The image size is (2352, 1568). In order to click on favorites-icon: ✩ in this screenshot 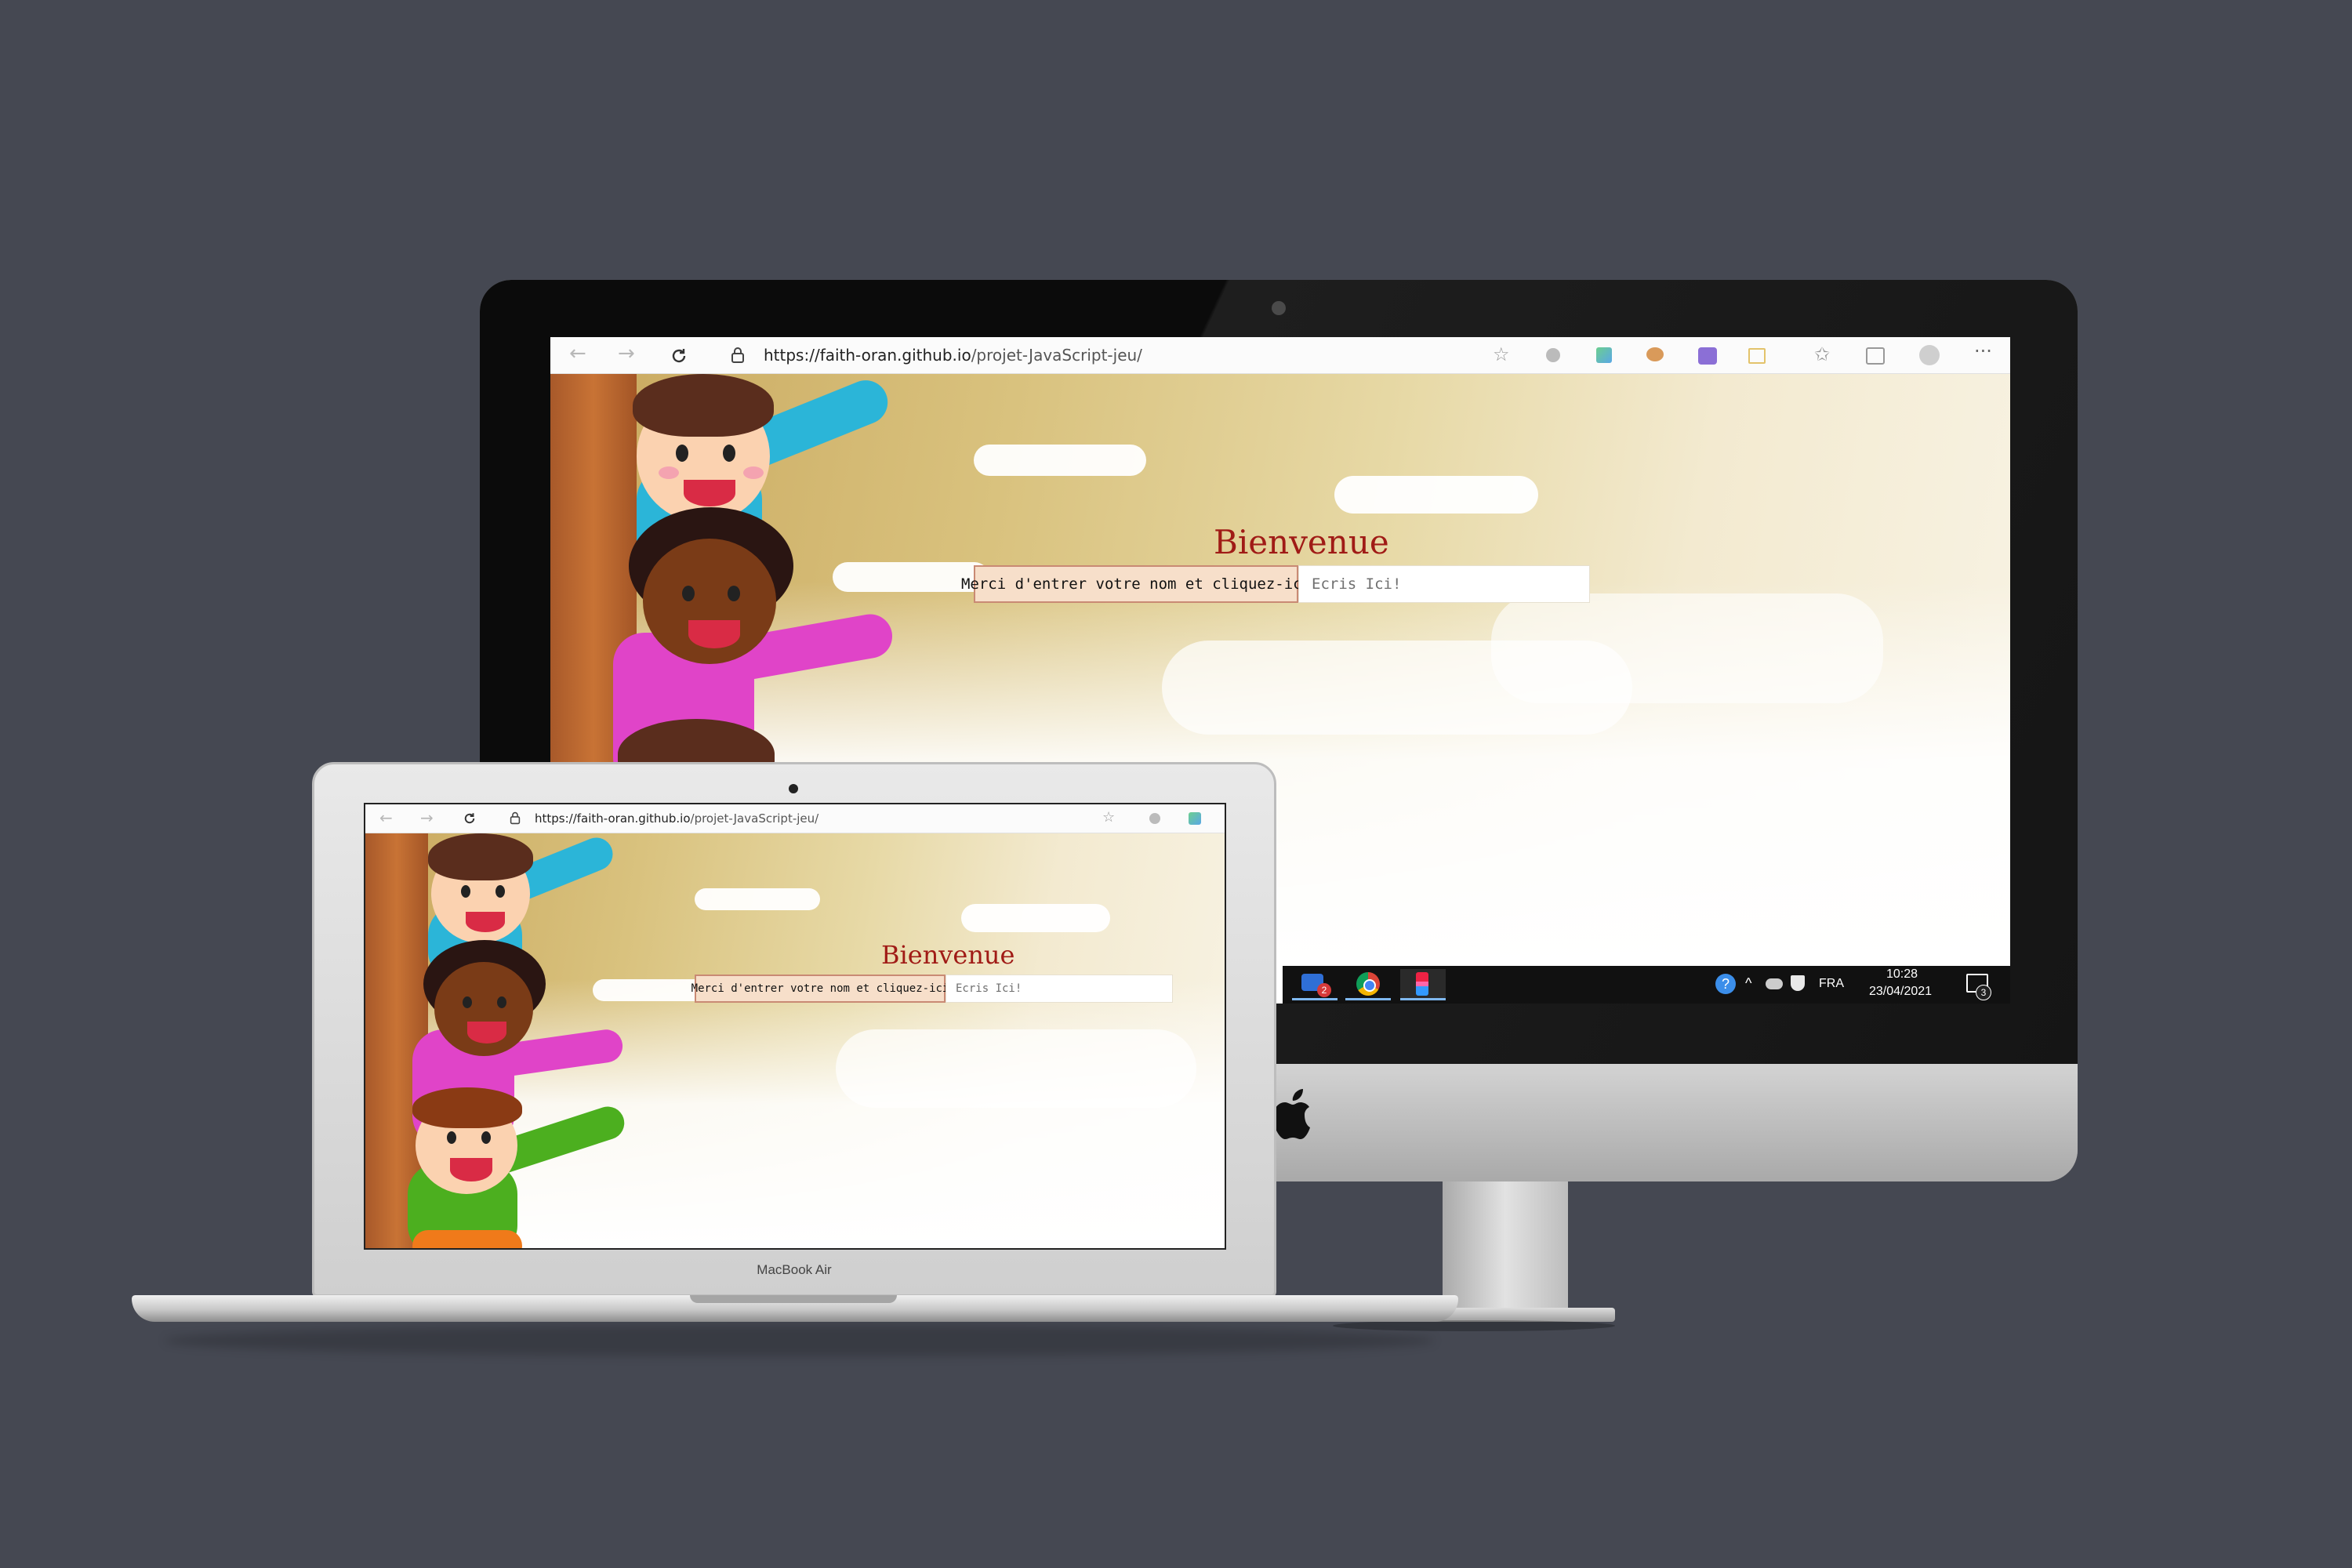, I will do `click(1822, 354)`.